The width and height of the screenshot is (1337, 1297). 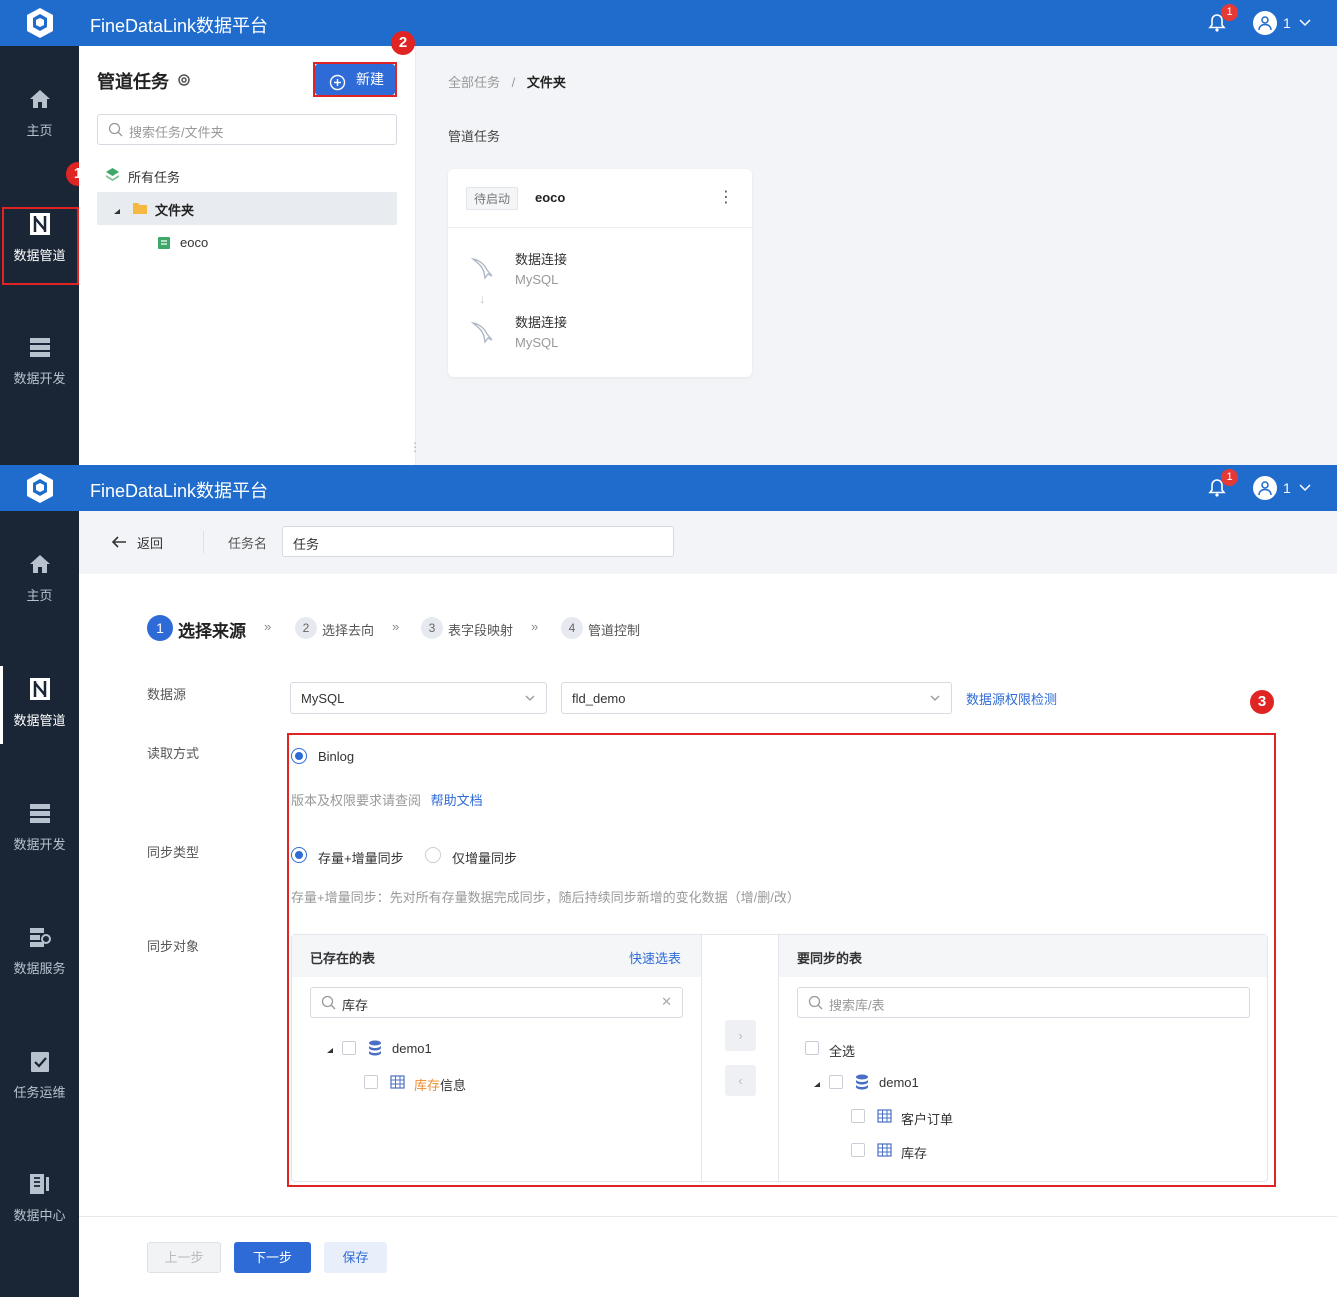 I want to click on breadcrumb: 全部任务 / 文件夹, so click(x=507, y=81).